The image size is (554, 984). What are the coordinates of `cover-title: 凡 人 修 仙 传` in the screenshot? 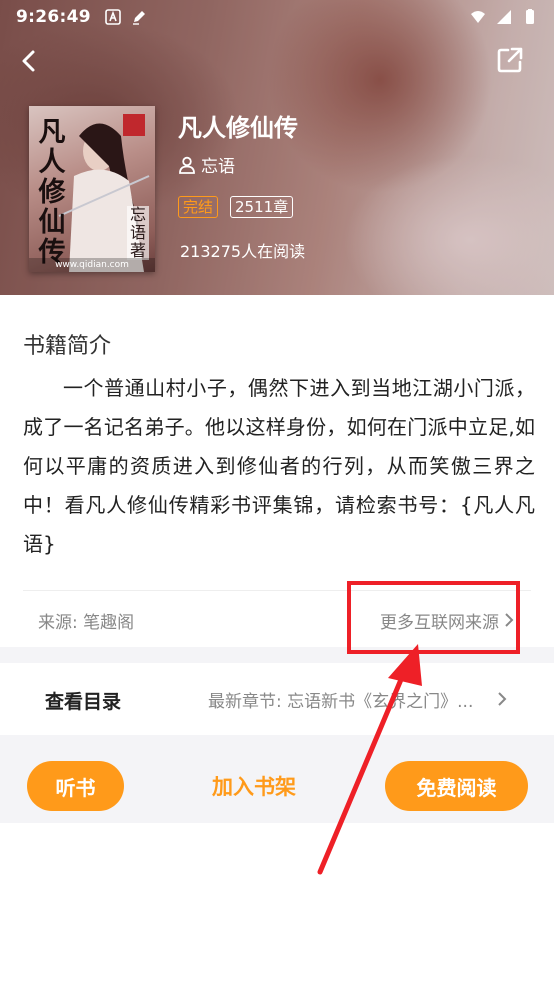 It's located at (52, 192).